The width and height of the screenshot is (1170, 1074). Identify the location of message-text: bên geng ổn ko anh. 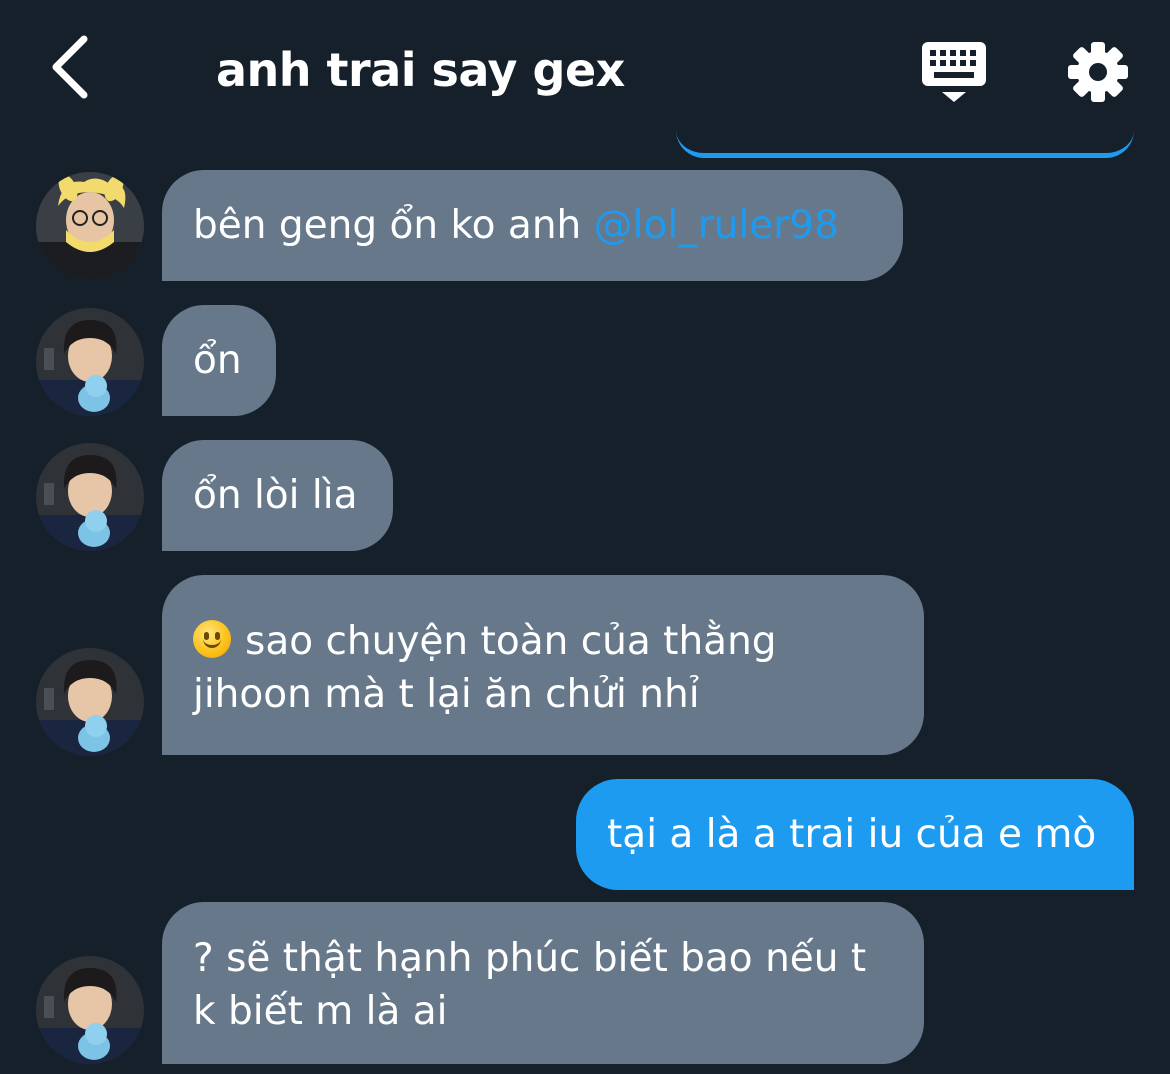
(393, 225).